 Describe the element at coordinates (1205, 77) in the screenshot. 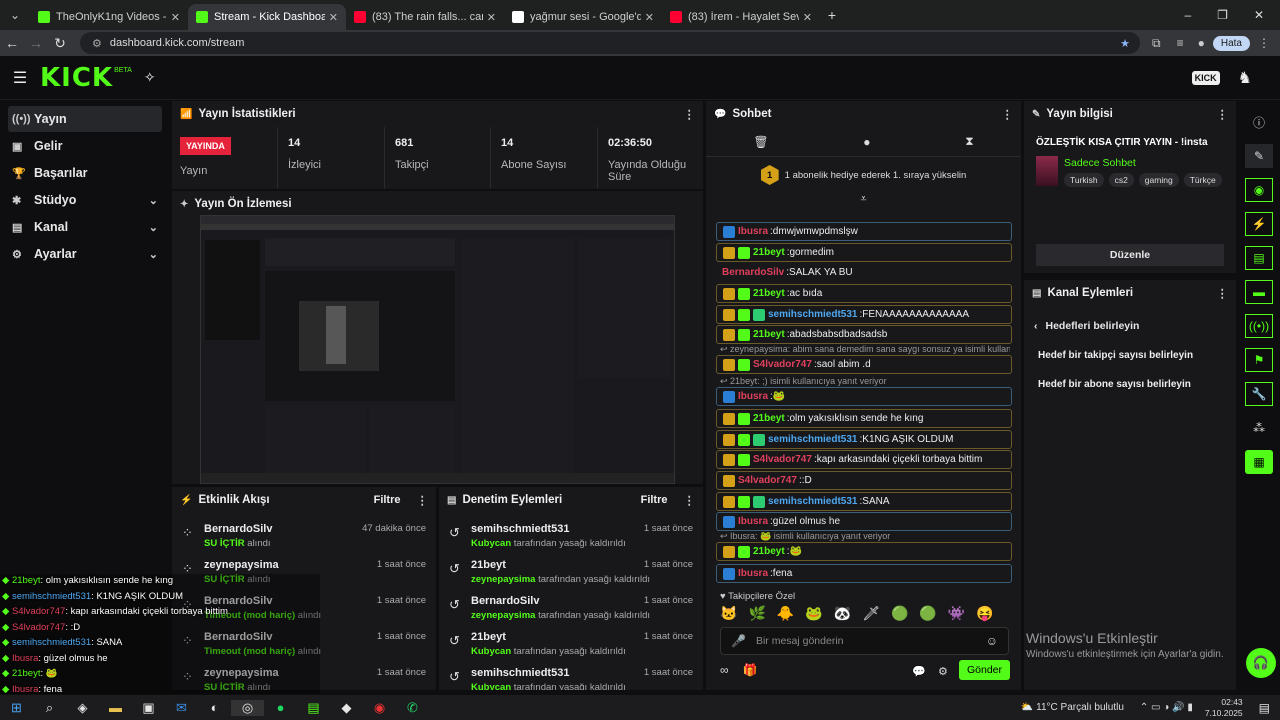

I see `kick-home-icon: KICK` at that location.